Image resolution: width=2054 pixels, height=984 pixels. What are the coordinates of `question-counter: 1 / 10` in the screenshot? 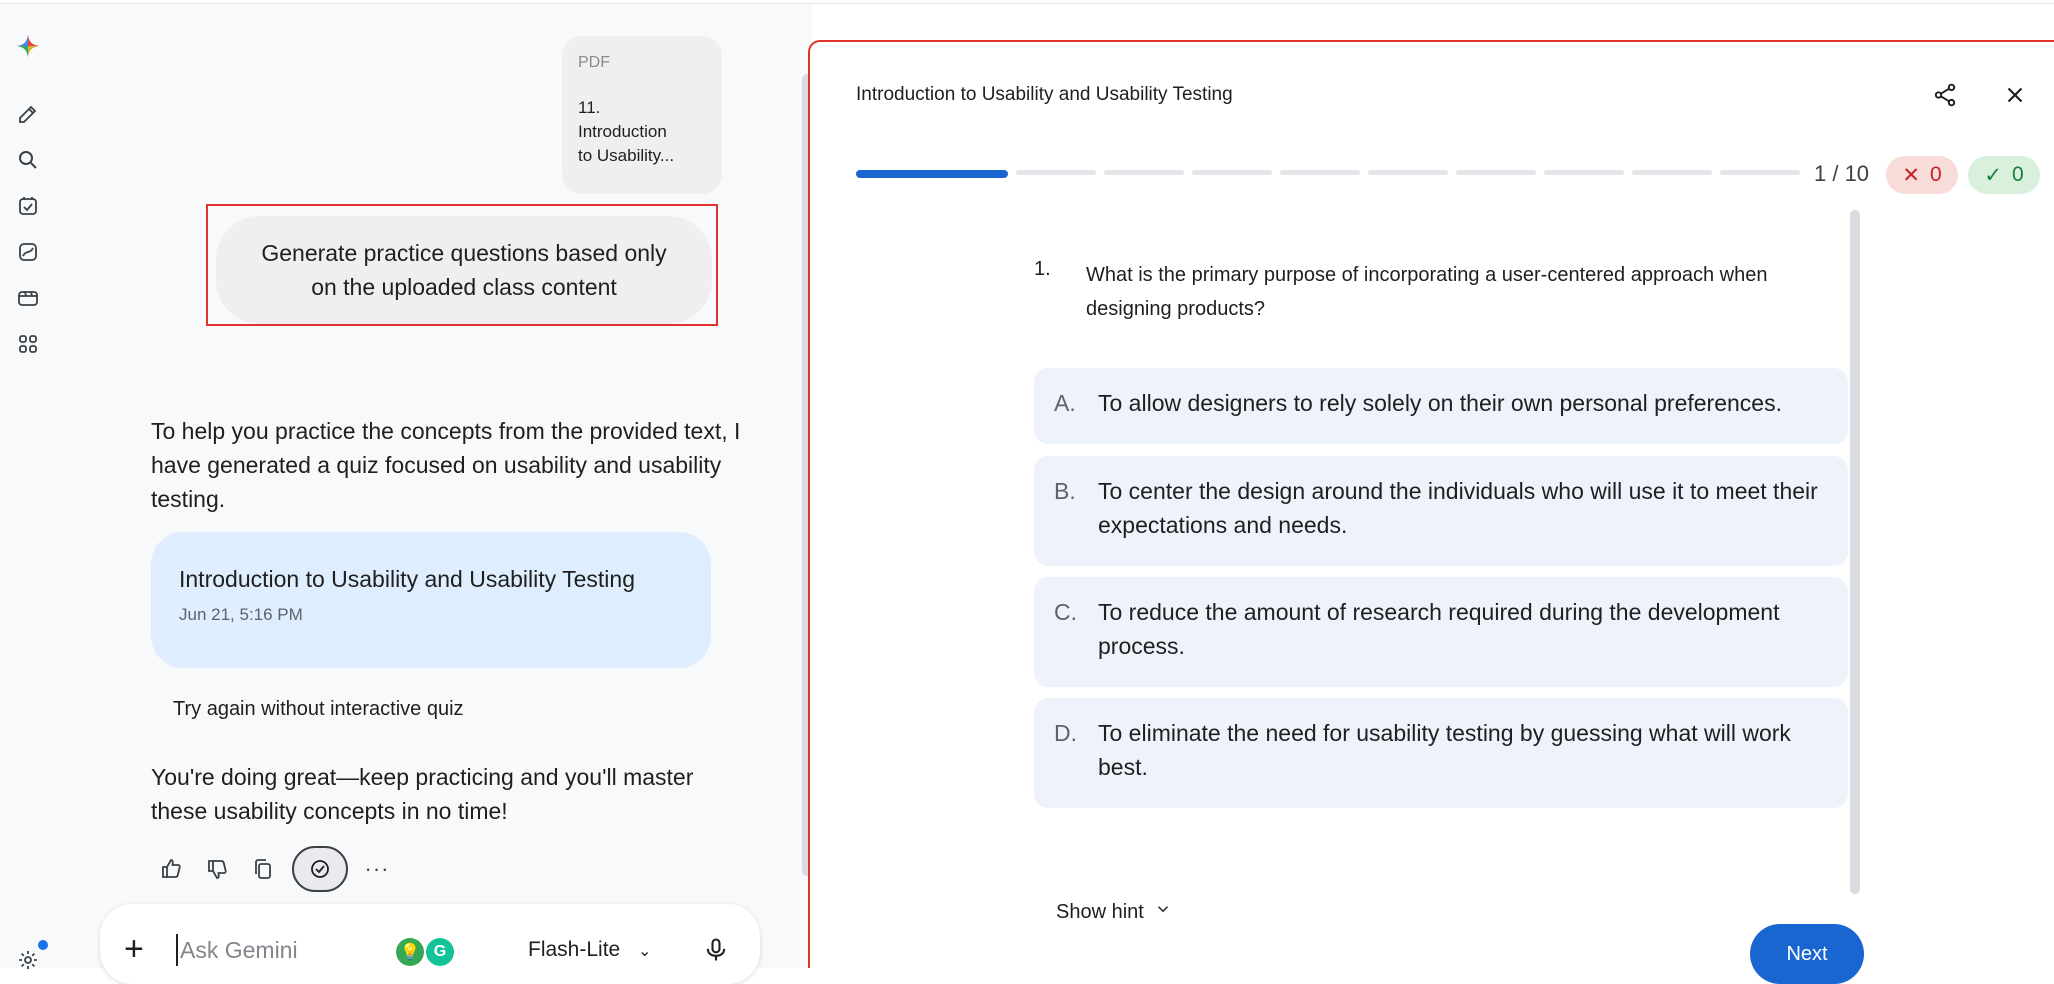 It's located at (1842, 173).